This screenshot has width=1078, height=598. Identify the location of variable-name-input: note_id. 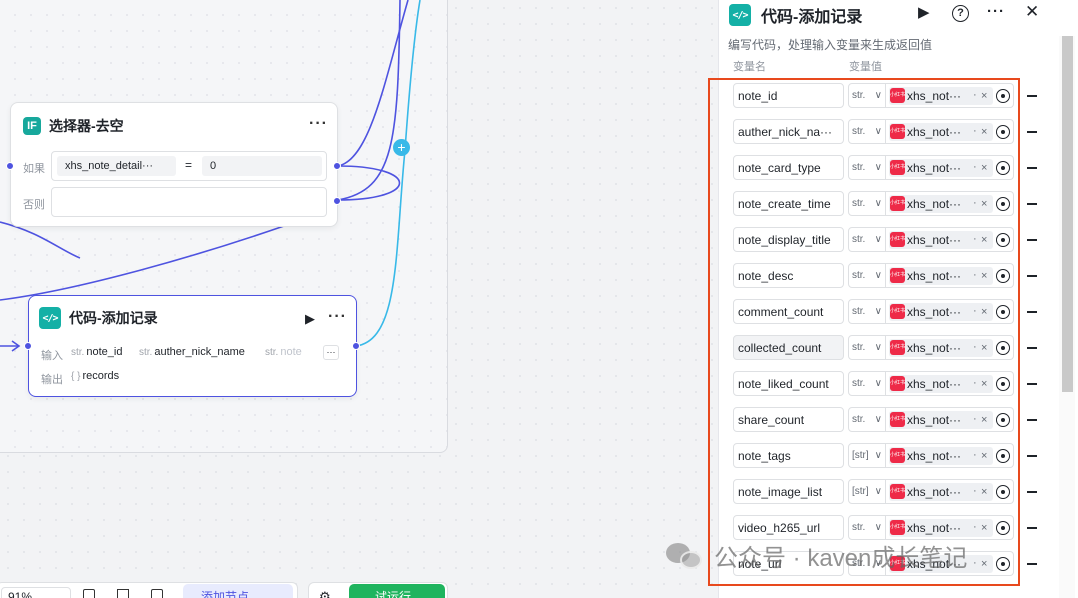
(788, 95).